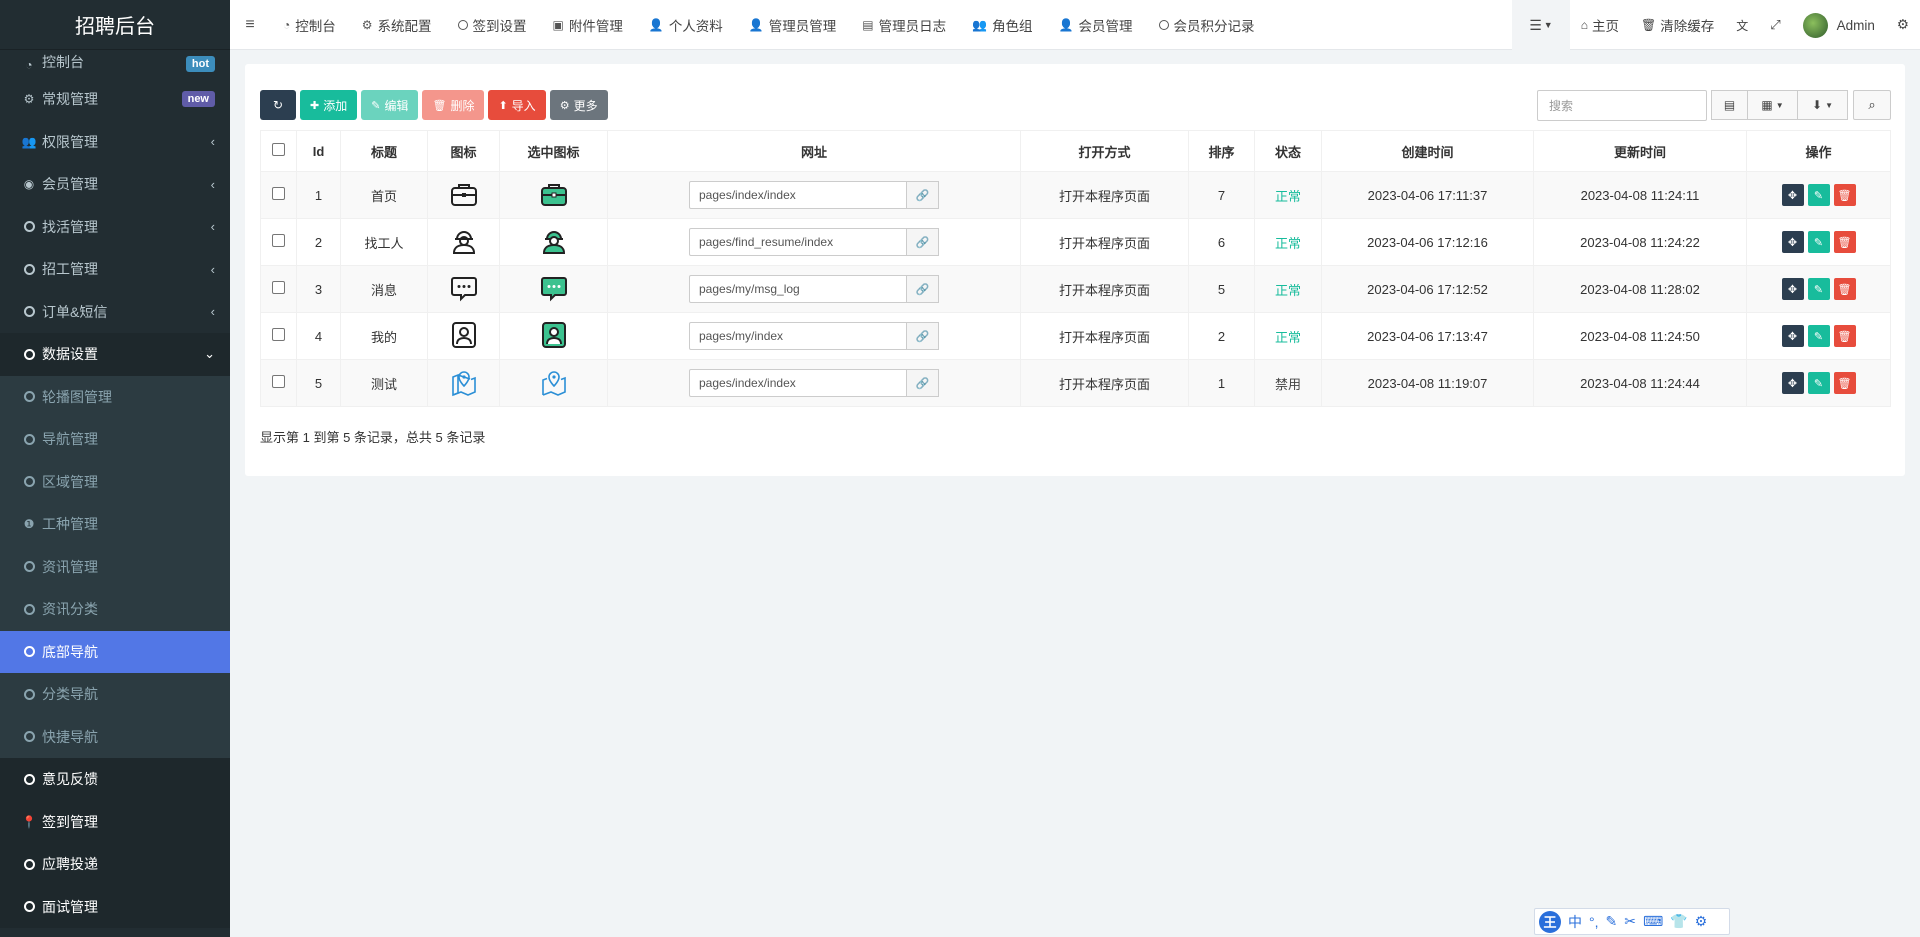 The image size is (1920, 937). What do you see at coordinates (115, 269) in the screenshot?
I see `sidebar-item-recruit: 招工管理 ‹` at bounding box center [115, 269].